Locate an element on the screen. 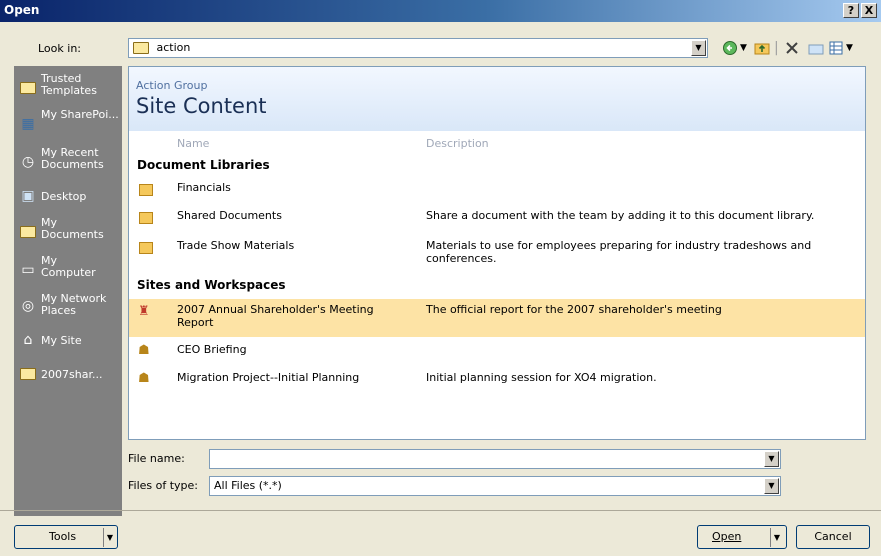 This screenshot has width=881, height=556. column-header-description: Description is located at coordinates (457, 143).